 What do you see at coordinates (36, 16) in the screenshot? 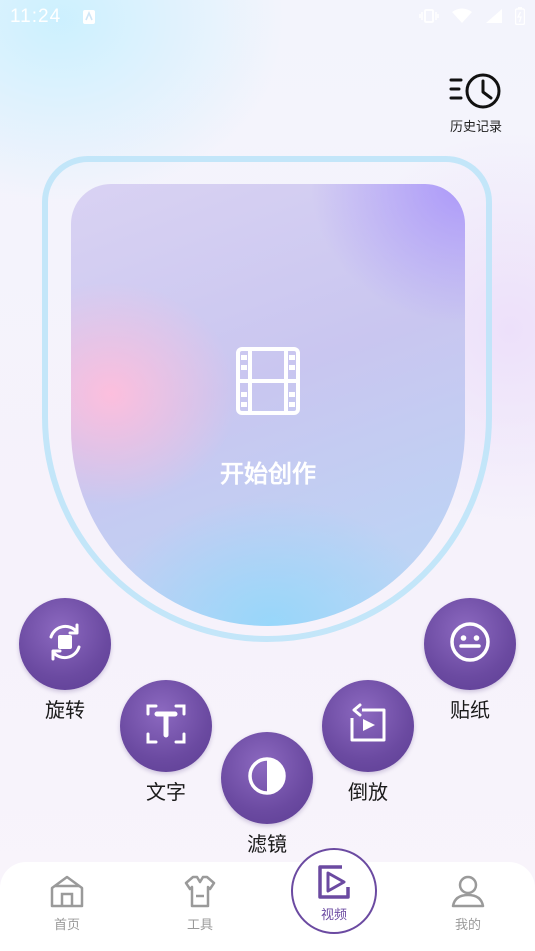
I see `status-time: 11:24` at bounding box center [36, 16].